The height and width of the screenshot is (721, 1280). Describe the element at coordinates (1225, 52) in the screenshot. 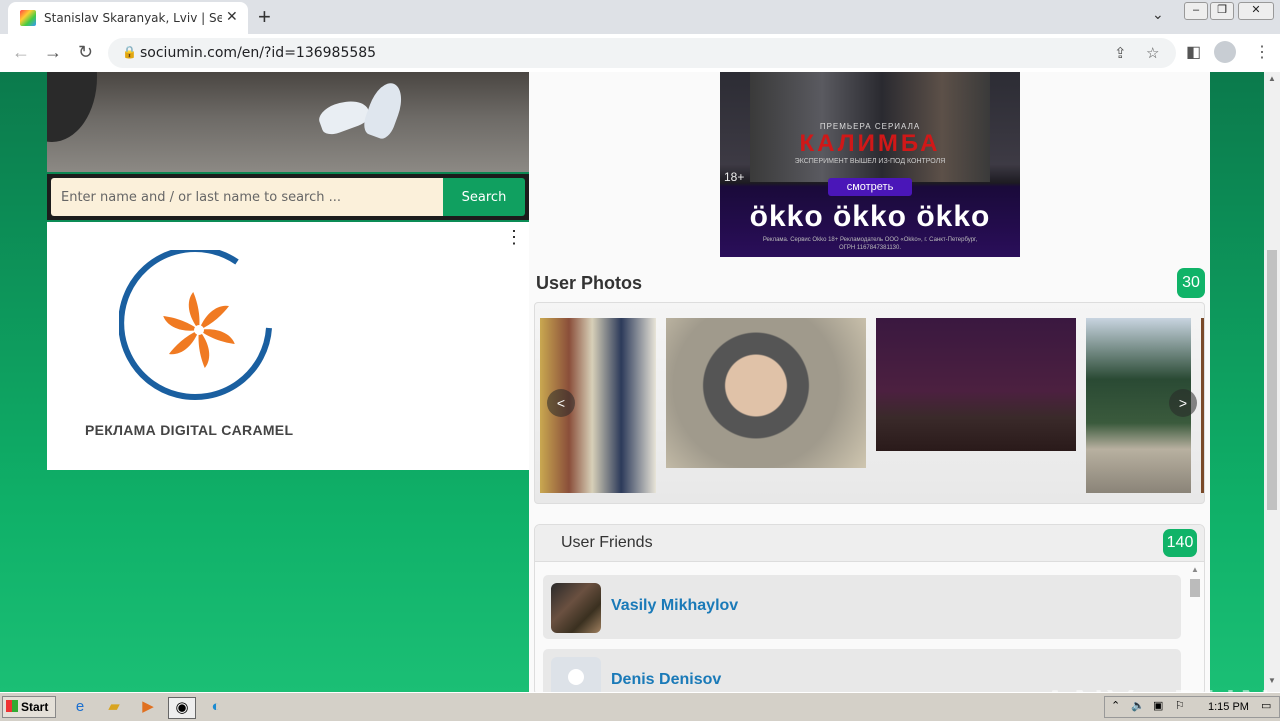

I see `profile-avatar-icon` at that location.